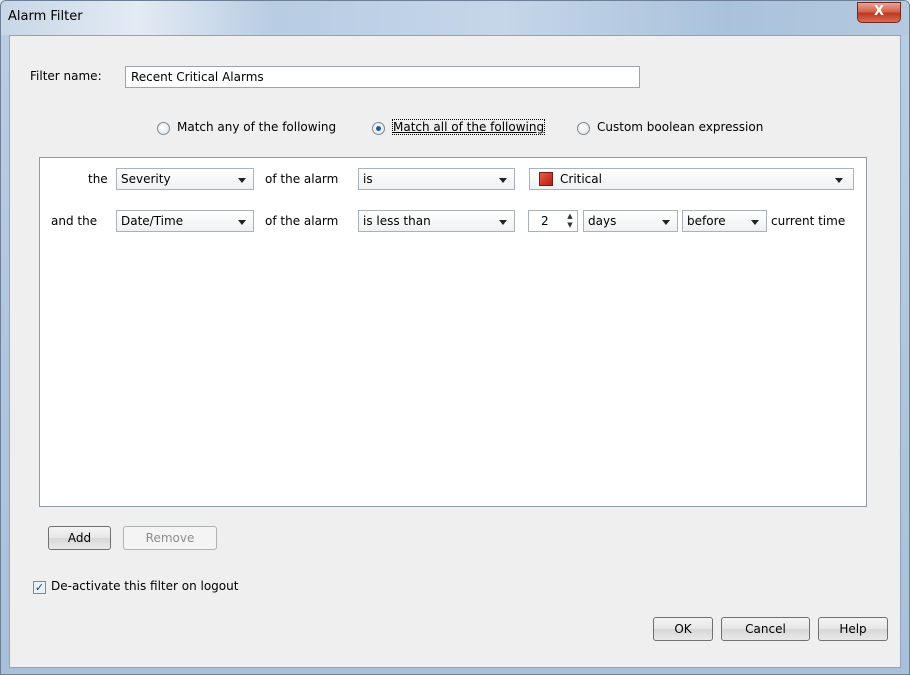 The image size is (910, 675). Describe the element at coordinates (583, 128) in the screenshot. I see `custom-boolean-radio` at that location.